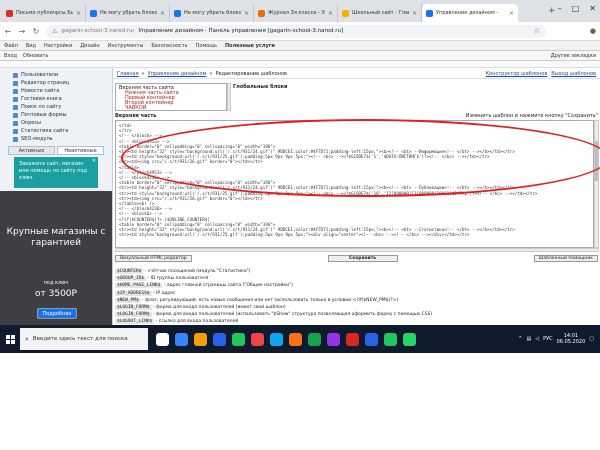  What do you see at coordinates (517, 74) in the screenshot?
I see `link-constructor: Конструктор шаблонов` at bounding box center [517, 74].